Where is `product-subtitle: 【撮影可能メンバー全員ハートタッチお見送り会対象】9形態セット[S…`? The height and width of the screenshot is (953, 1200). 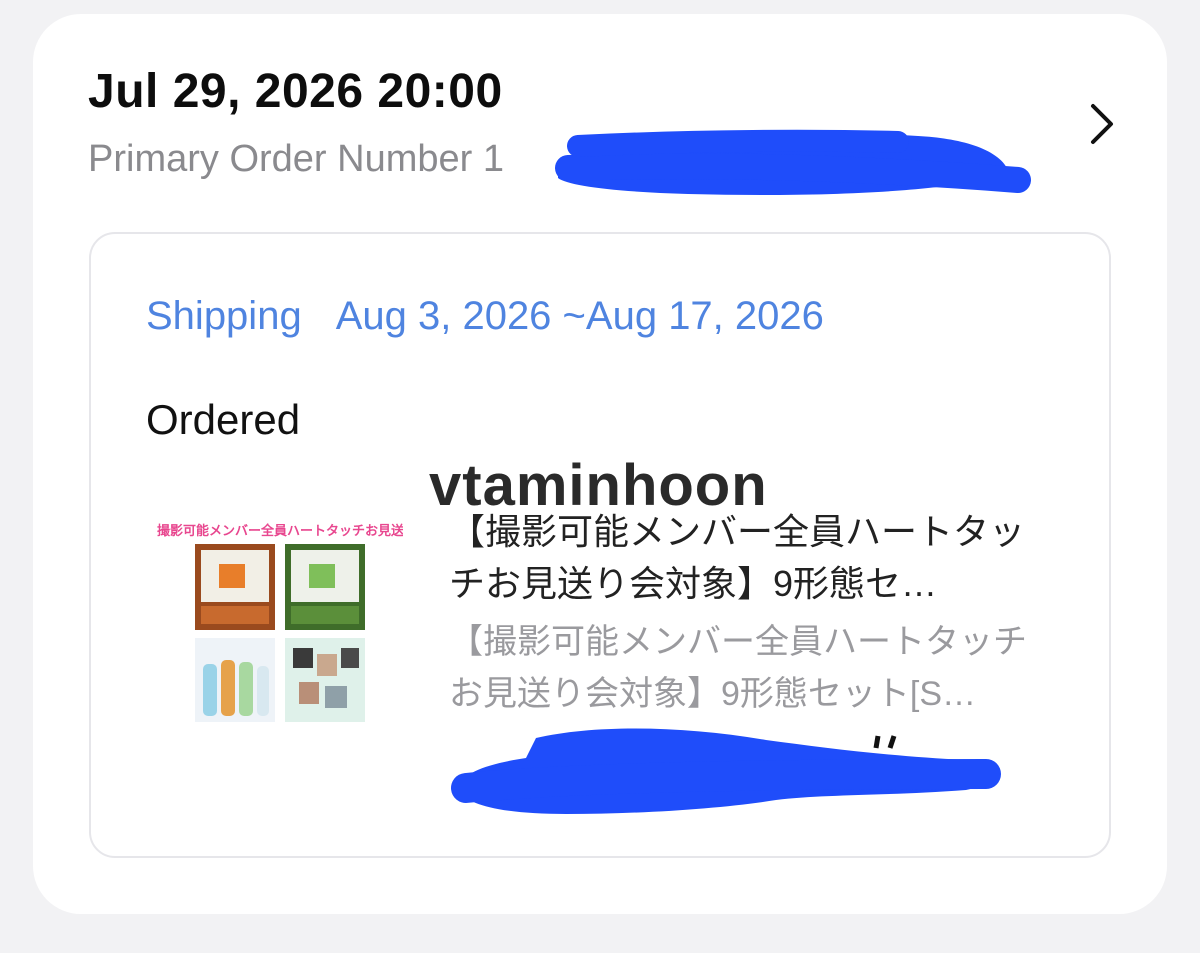
product-subtitle: 【撮影可能メンバー全員ハートタッチお見送り会対象】9形態セット[S… is located at coordinates (738, 668).